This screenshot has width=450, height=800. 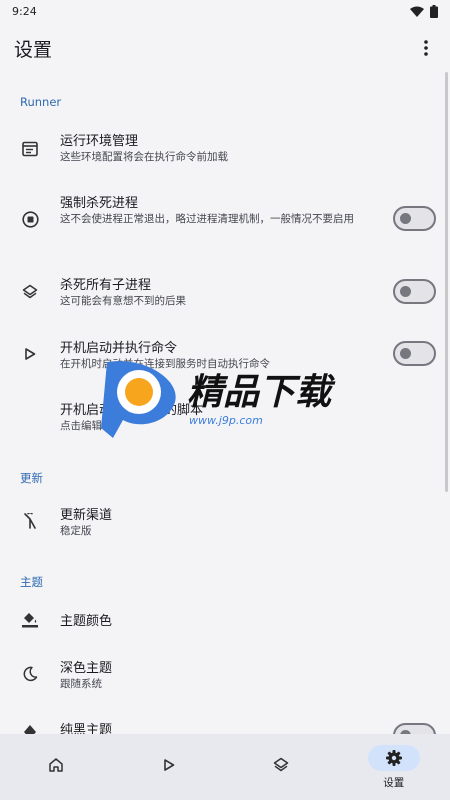 What do you see at coordinates (30, 674) in the screenshot?
I see `moon-icon` at bounding box center [30, 674].